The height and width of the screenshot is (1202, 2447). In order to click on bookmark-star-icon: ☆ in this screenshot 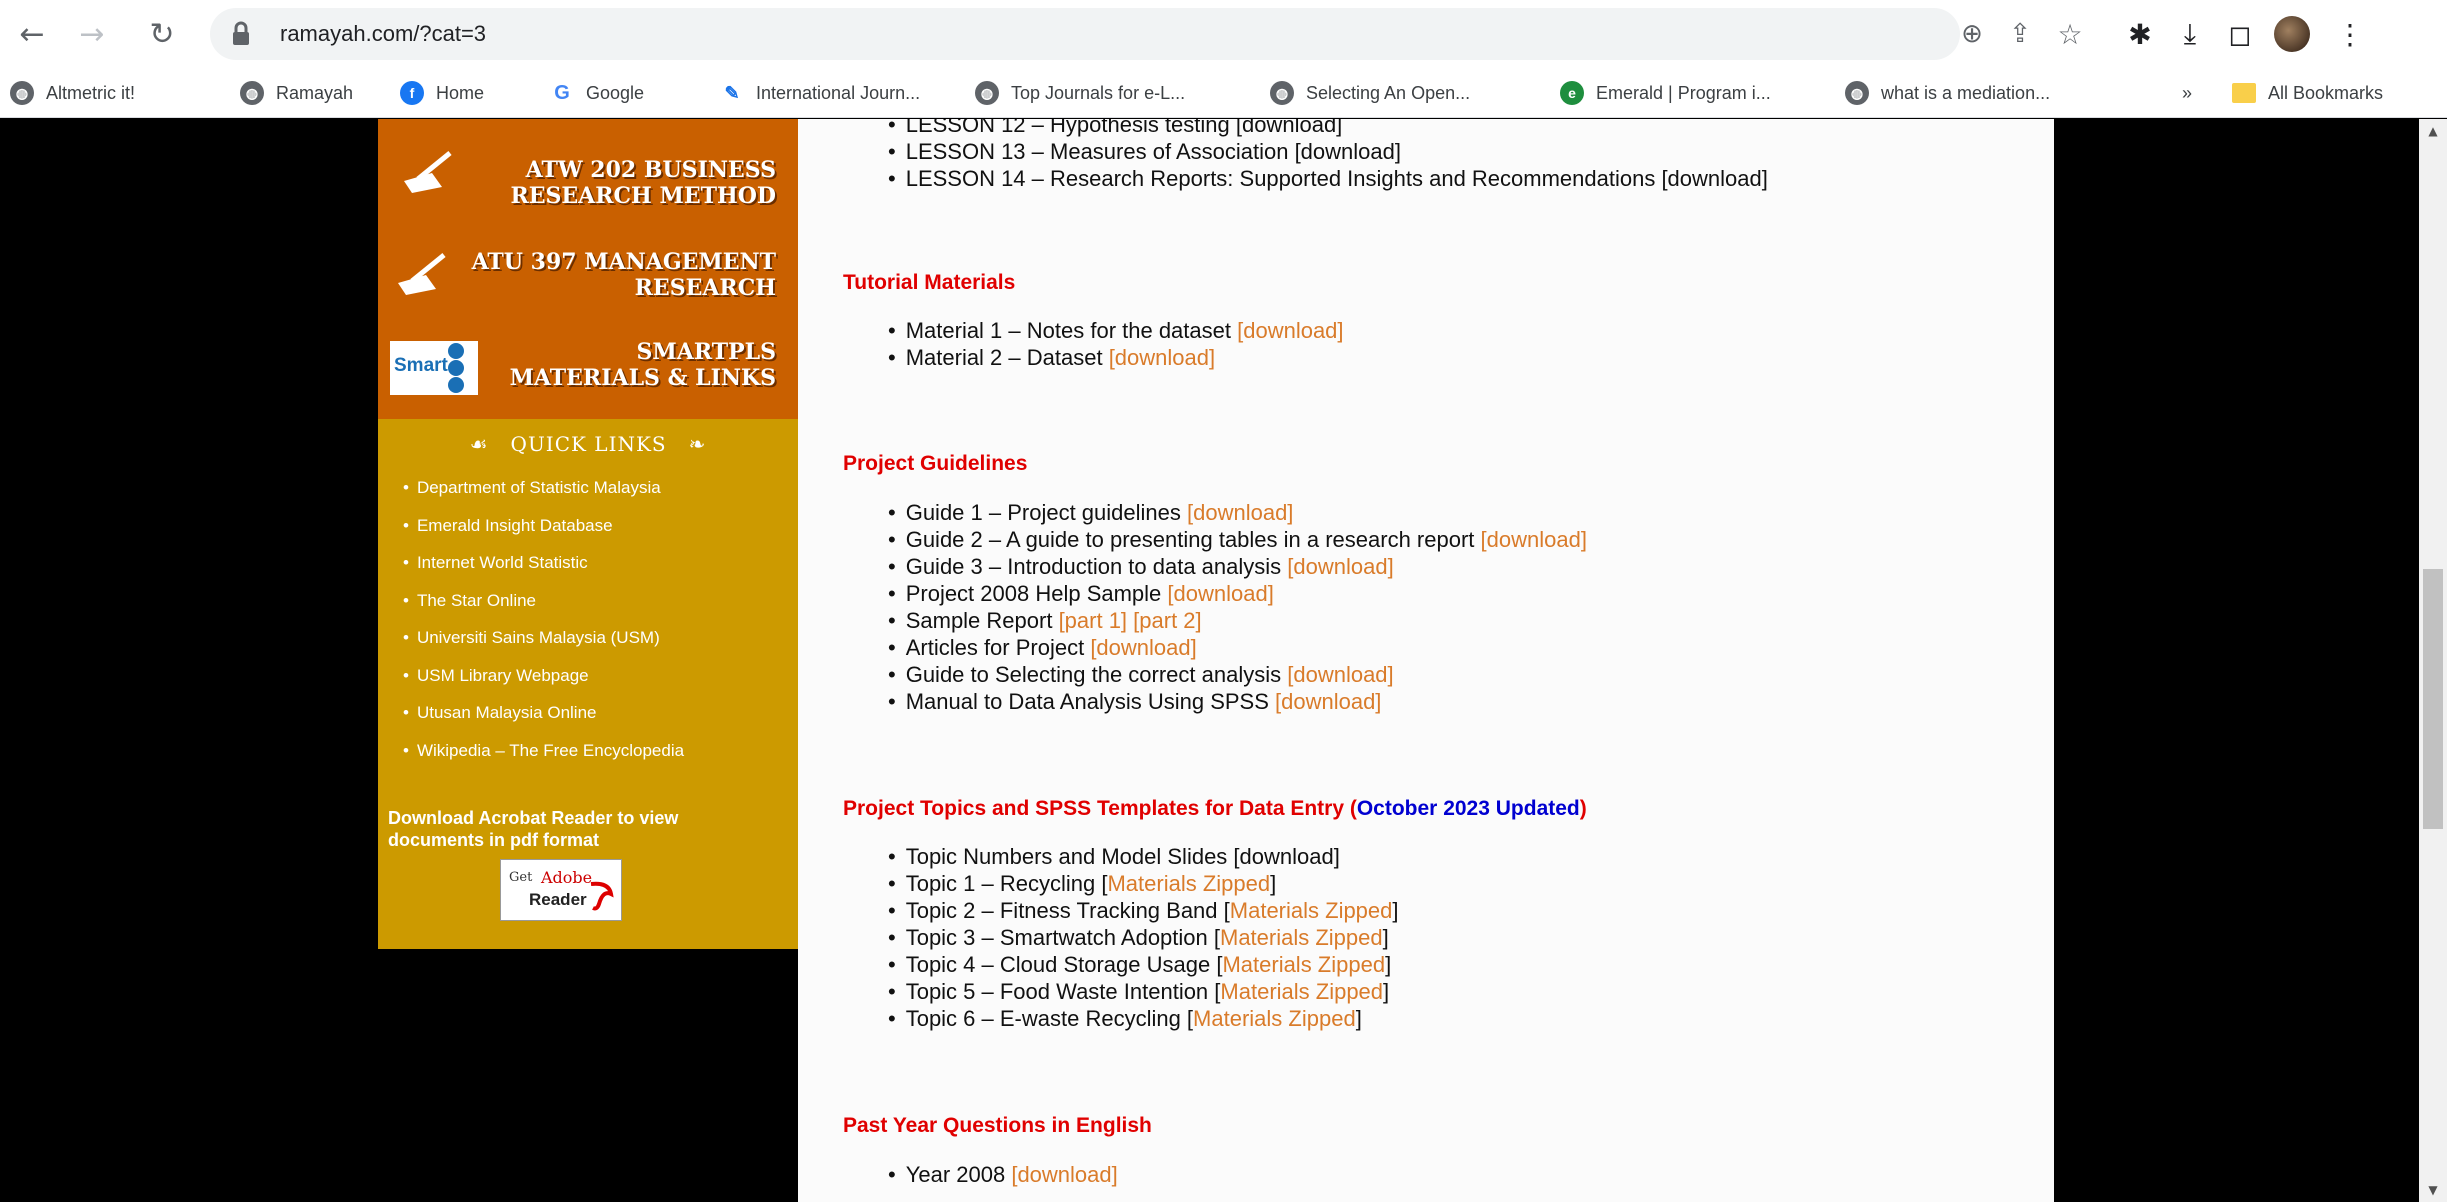, I will do `click(2070, 34)`.